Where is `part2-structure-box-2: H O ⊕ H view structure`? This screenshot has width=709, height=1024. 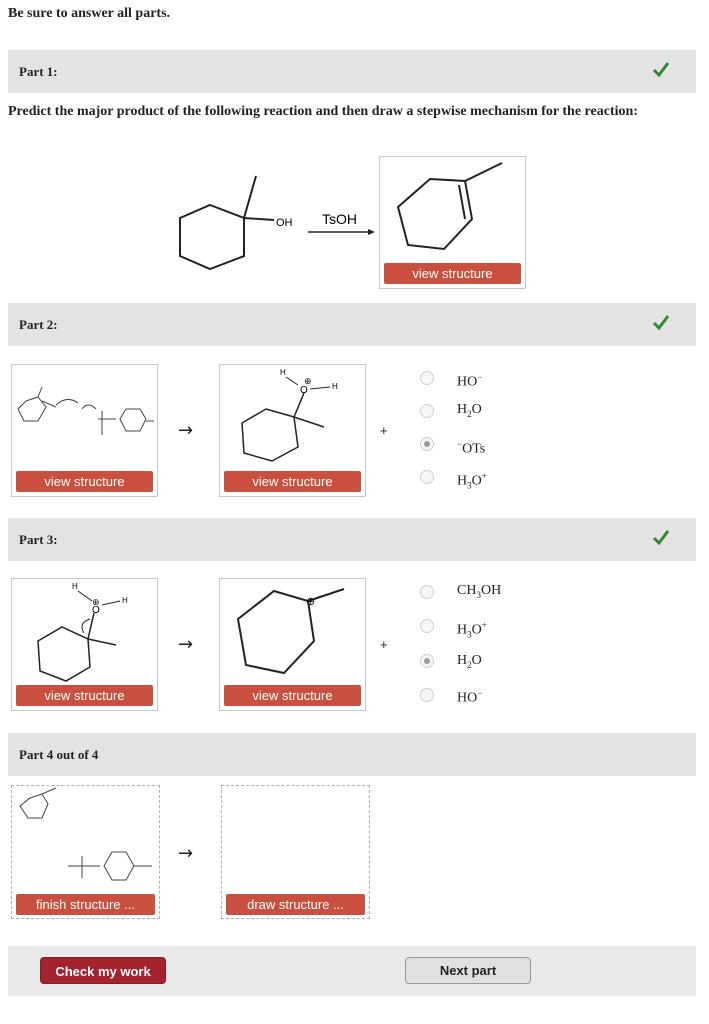 part2-structure-box-2: H O ⊕ H view structure is located at coordinates (292, 430).